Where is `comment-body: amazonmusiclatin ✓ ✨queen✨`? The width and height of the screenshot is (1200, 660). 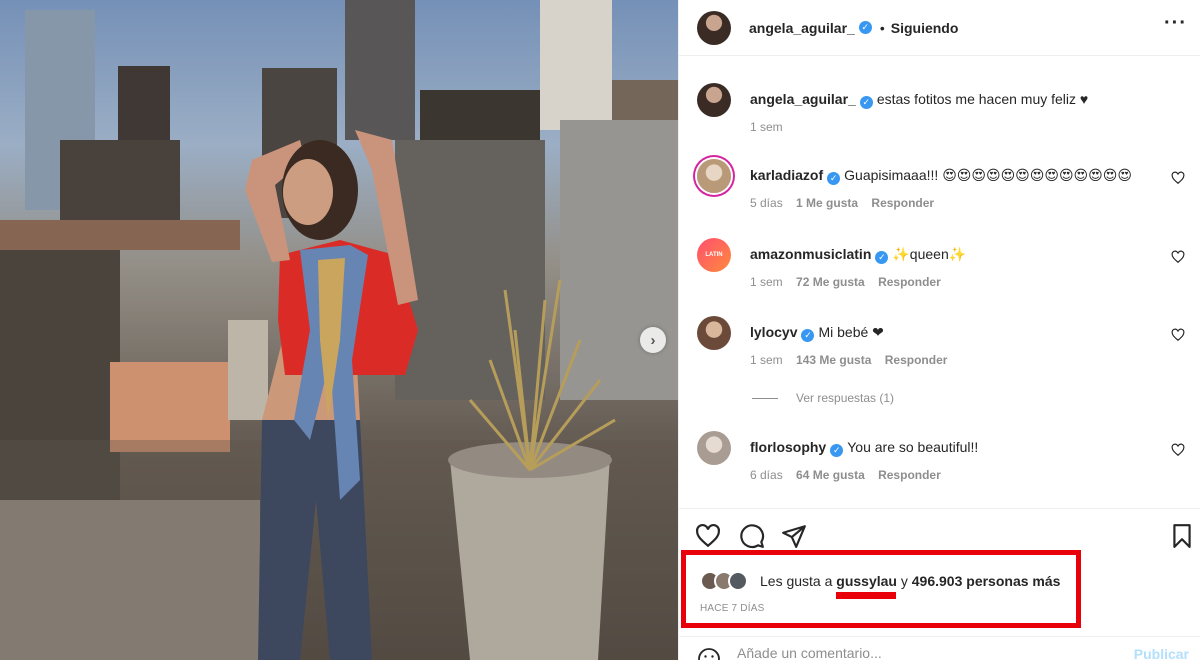
comment-body: amazonmusiclatin ✓ ✨queen✨ is located at coordinates (960, 254).